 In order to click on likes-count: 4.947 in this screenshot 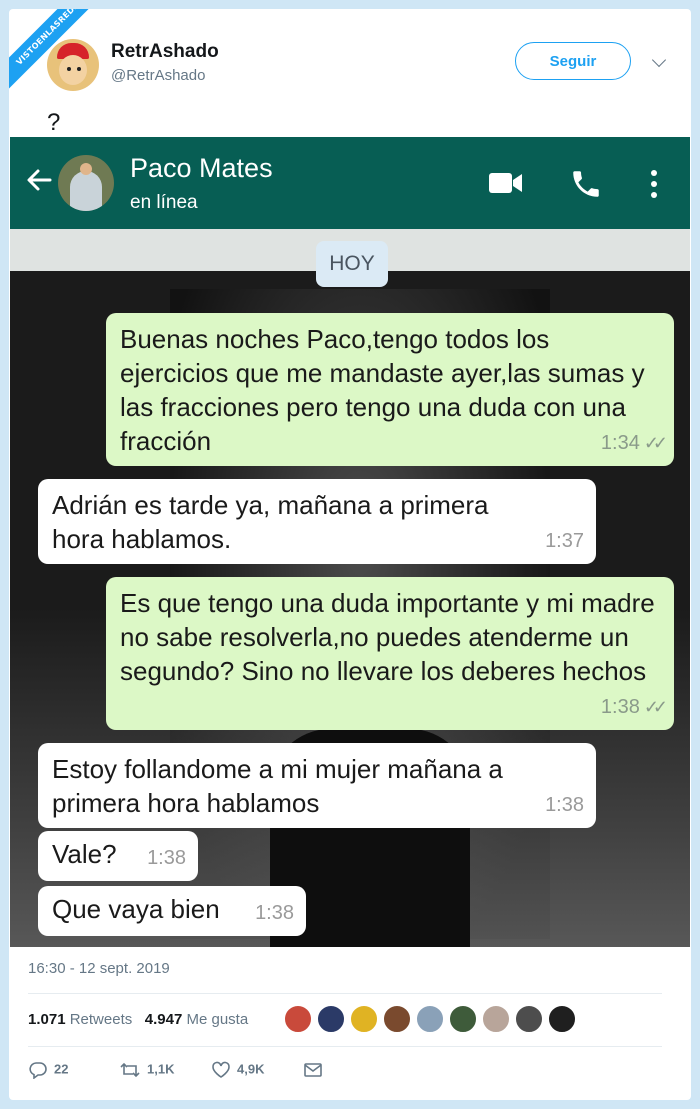, I will do `click(163, 1019)`.